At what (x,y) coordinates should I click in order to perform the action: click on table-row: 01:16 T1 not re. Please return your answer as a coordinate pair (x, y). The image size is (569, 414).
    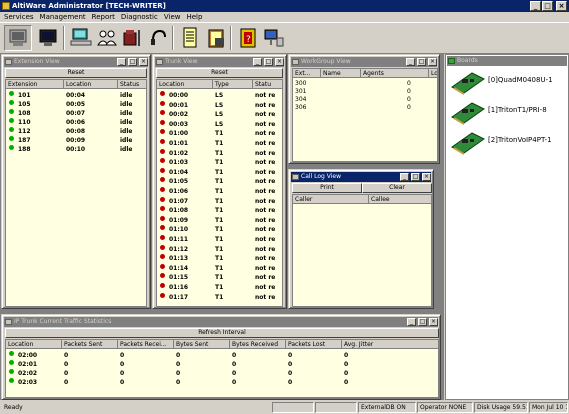
    Looking at the image, I should click on (219, 287).